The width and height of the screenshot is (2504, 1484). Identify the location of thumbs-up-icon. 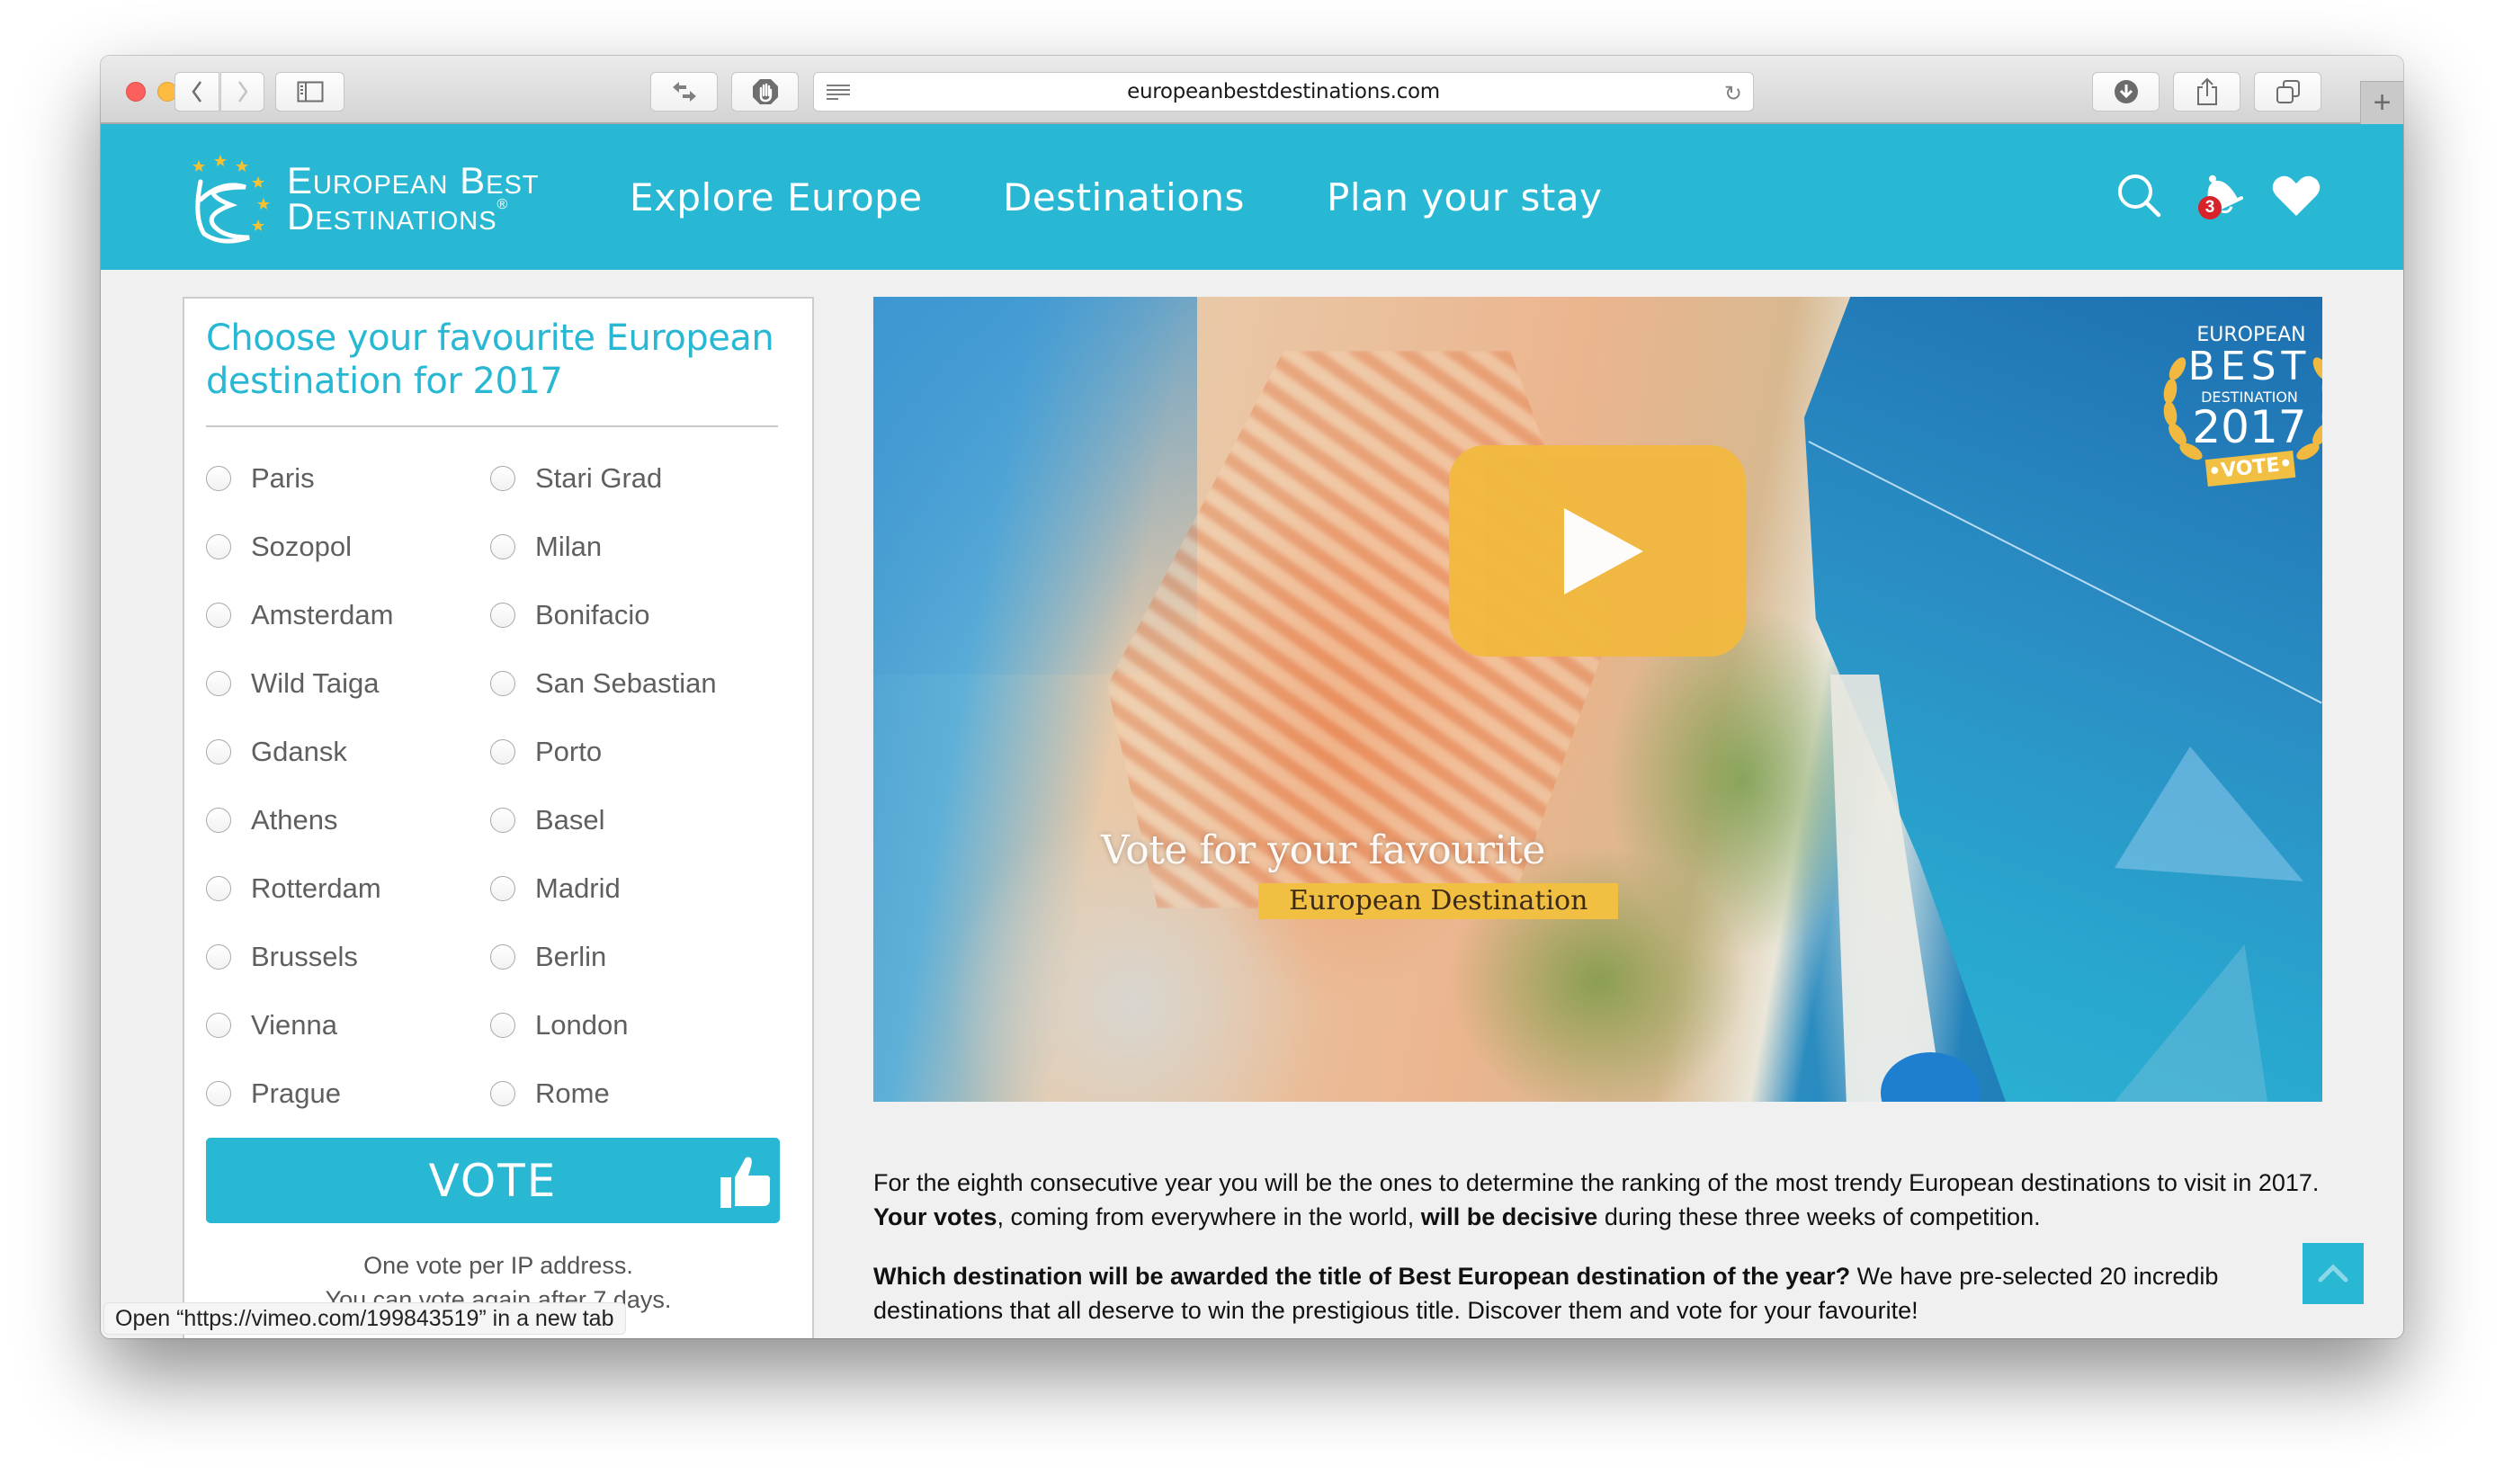
(745, 1182).